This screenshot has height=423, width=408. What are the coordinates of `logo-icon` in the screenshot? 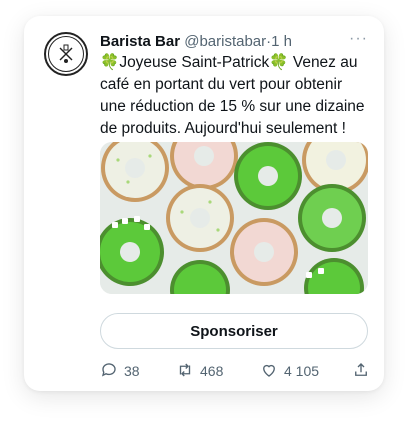 It's located at (66, 54).